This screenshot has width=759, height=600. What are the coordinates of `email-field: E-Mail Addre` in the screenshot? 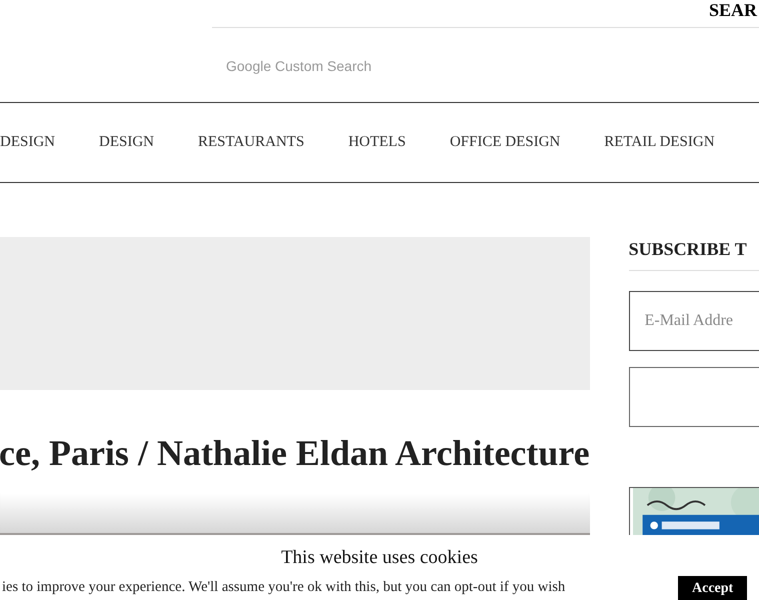 It's located at (693, 321).